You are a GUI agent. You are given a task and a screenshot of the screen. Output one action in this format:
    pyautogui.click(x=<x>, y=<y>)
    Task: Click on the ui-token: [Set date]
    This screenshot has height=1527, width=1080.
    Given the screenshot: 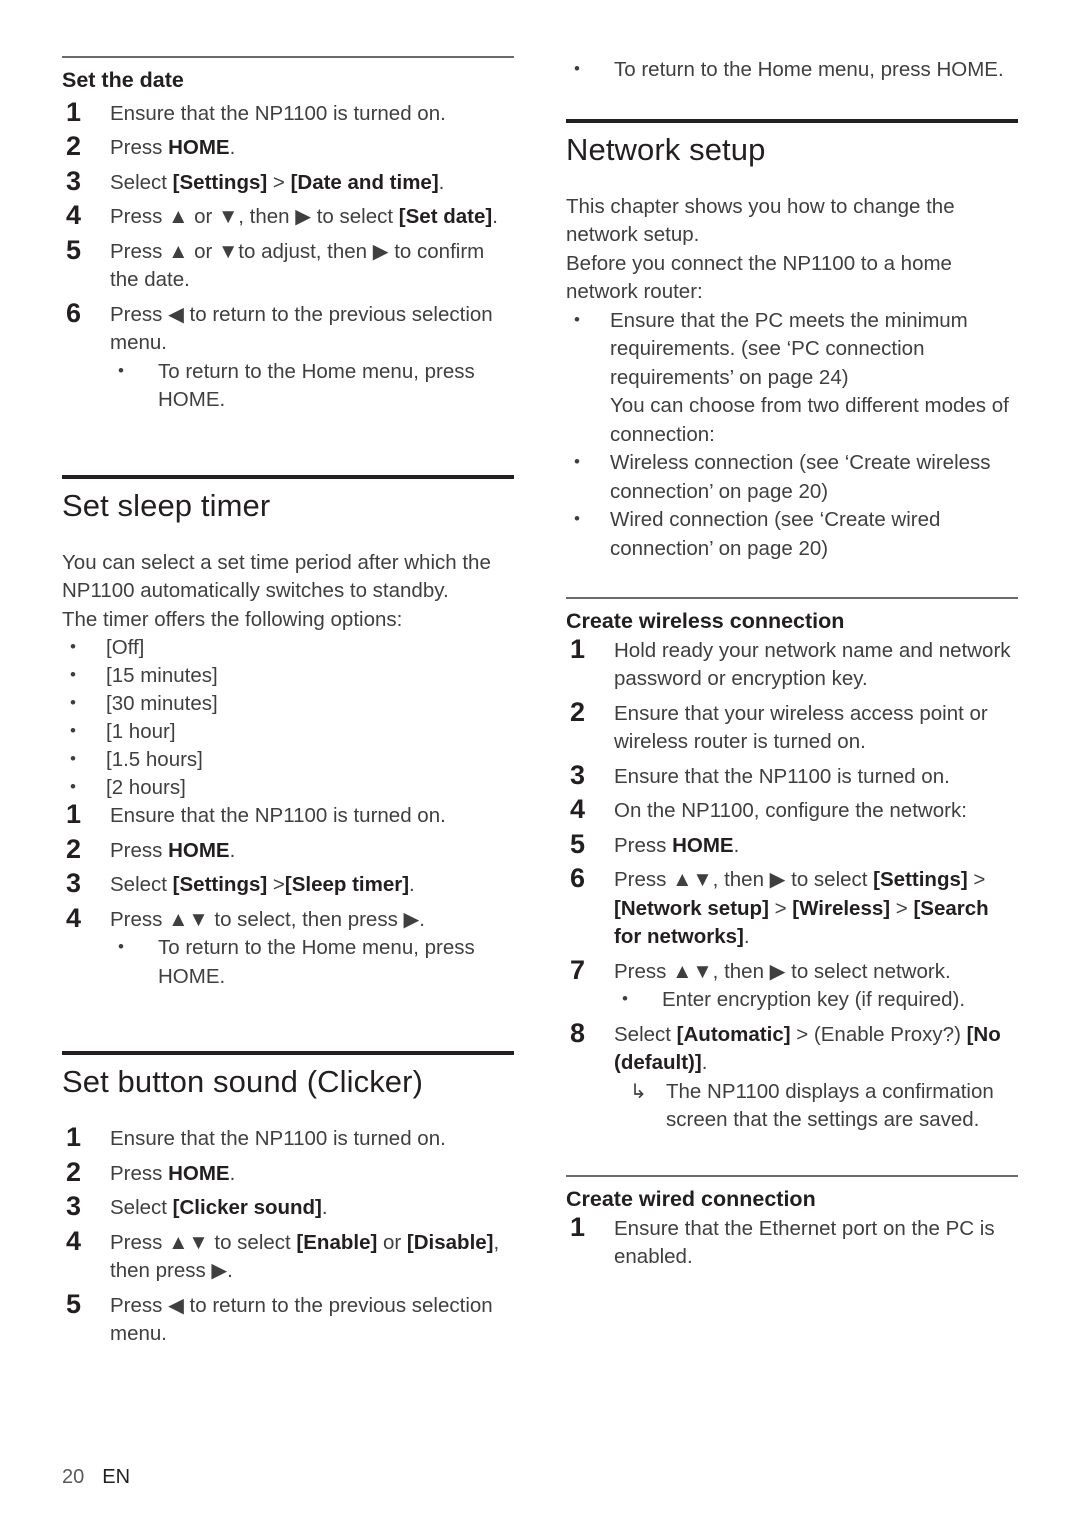 What is the action you would take?
    pyautogui.click(x=445, y=217)
    